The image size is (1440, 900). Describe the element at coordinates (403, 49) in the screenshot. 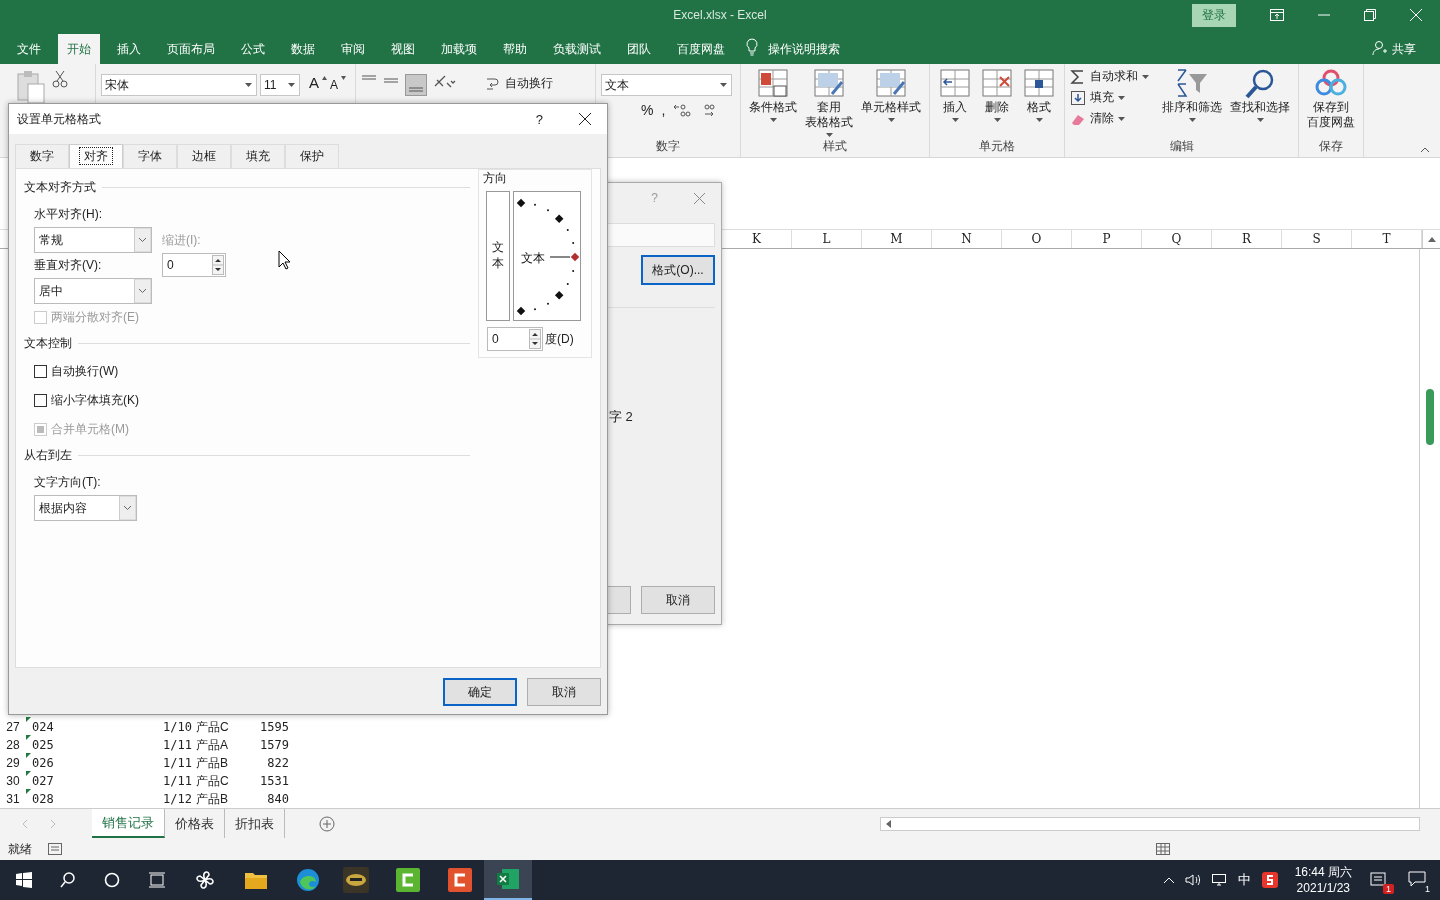

I see `ribbon-tab: 视图` at that location.